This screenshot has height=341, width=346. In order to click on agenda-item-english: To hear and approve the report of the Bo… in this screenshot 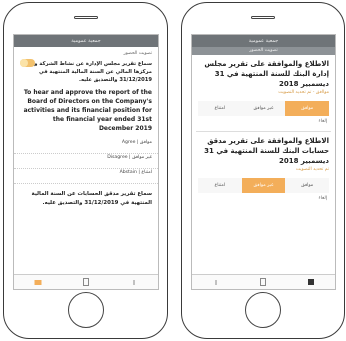, I will do `click(87, 110)`.